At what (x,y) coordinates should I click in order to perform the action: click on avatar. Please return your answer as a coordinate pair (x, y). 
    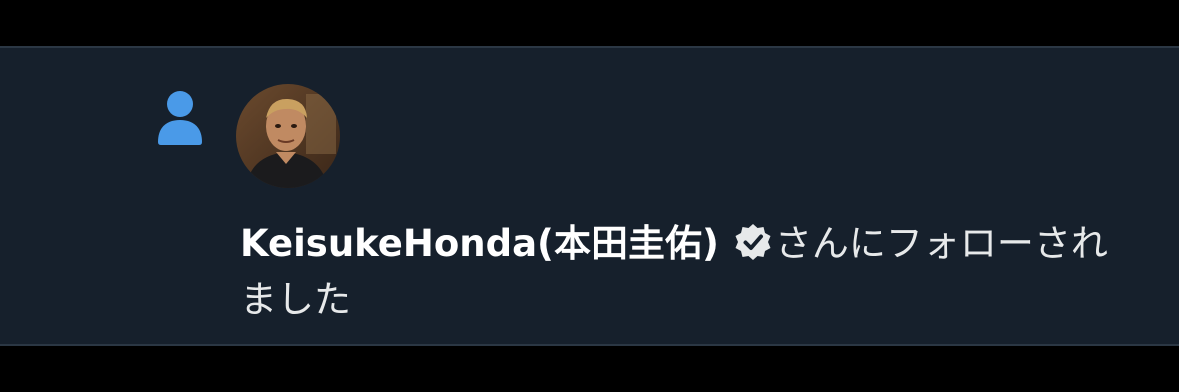
    Looking at the image, I should click on (288, 136).